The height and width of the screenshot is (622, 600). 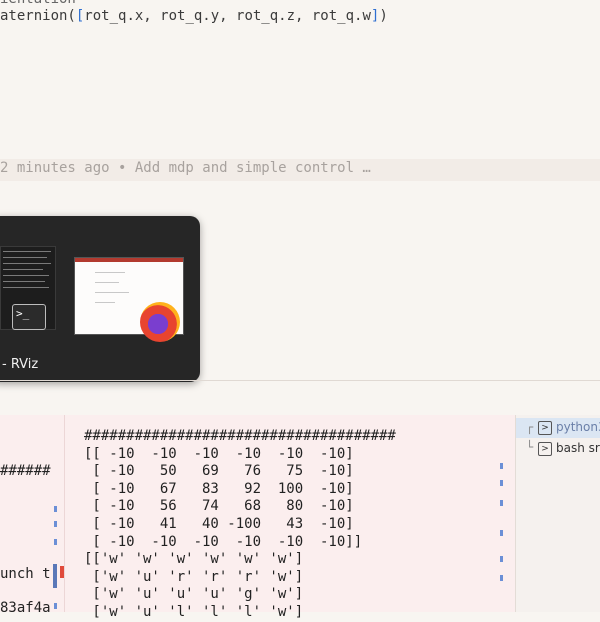 I want to click on terminal-line: 83af4a, so click(x=25, y=608).